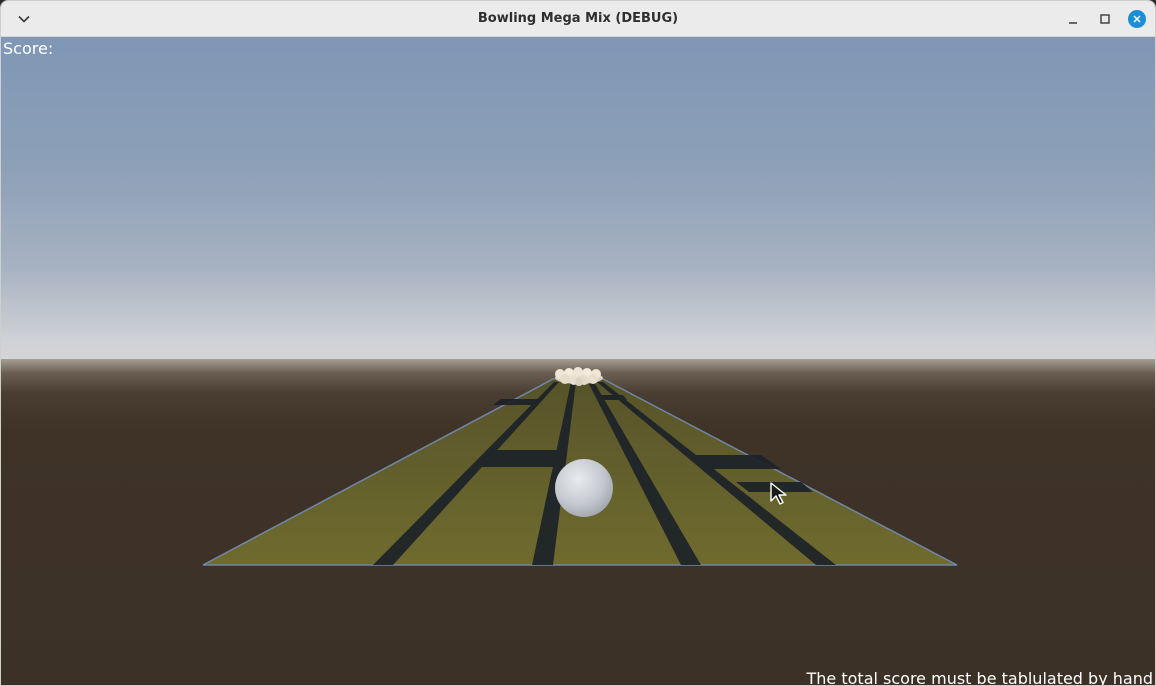 The image size is (1156, 686). What do you see at coordinates (1073, 19) in the screenshot?
I see `minimize-button` at bounding box center [1073, 19].